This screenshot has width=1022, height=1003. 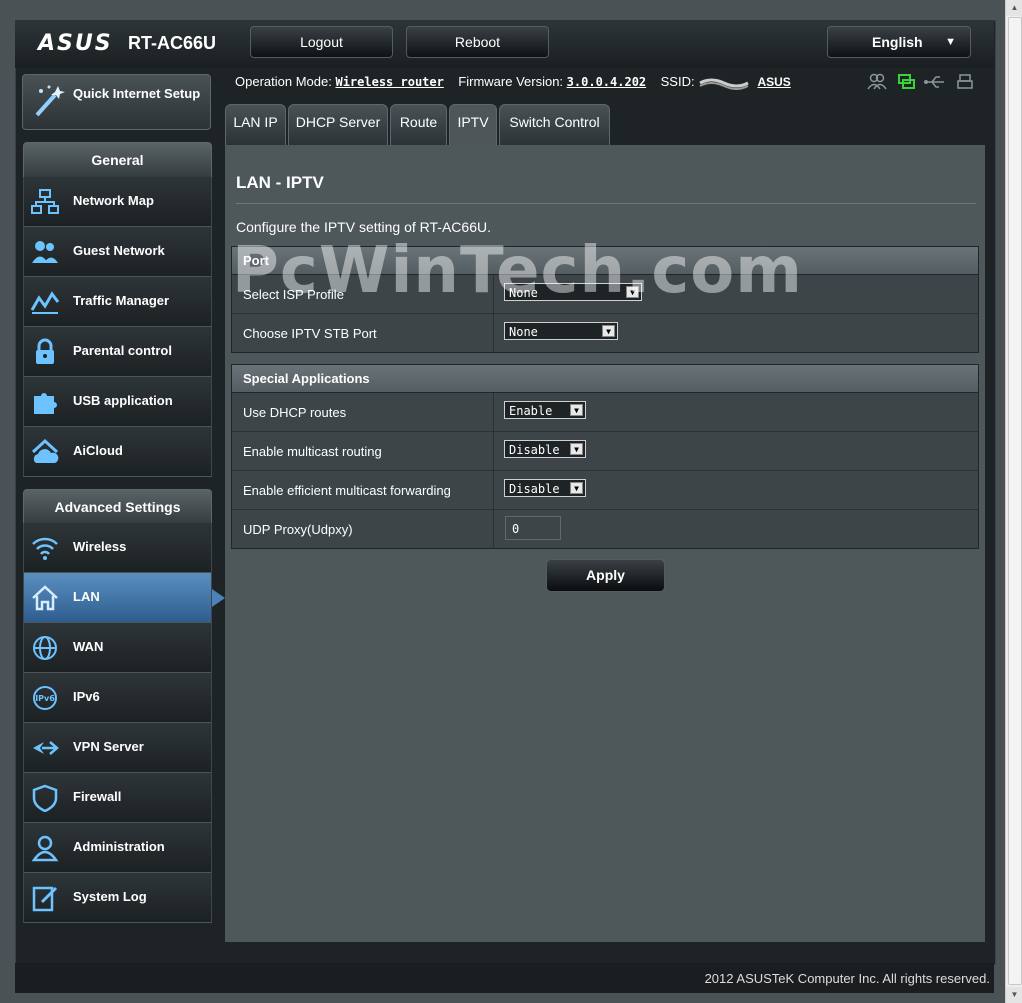 What do you see at coordinates (1014, 995) in the screenshot?
I see `scroll-down-icon: ▼` at bounding box center [1014, 995].